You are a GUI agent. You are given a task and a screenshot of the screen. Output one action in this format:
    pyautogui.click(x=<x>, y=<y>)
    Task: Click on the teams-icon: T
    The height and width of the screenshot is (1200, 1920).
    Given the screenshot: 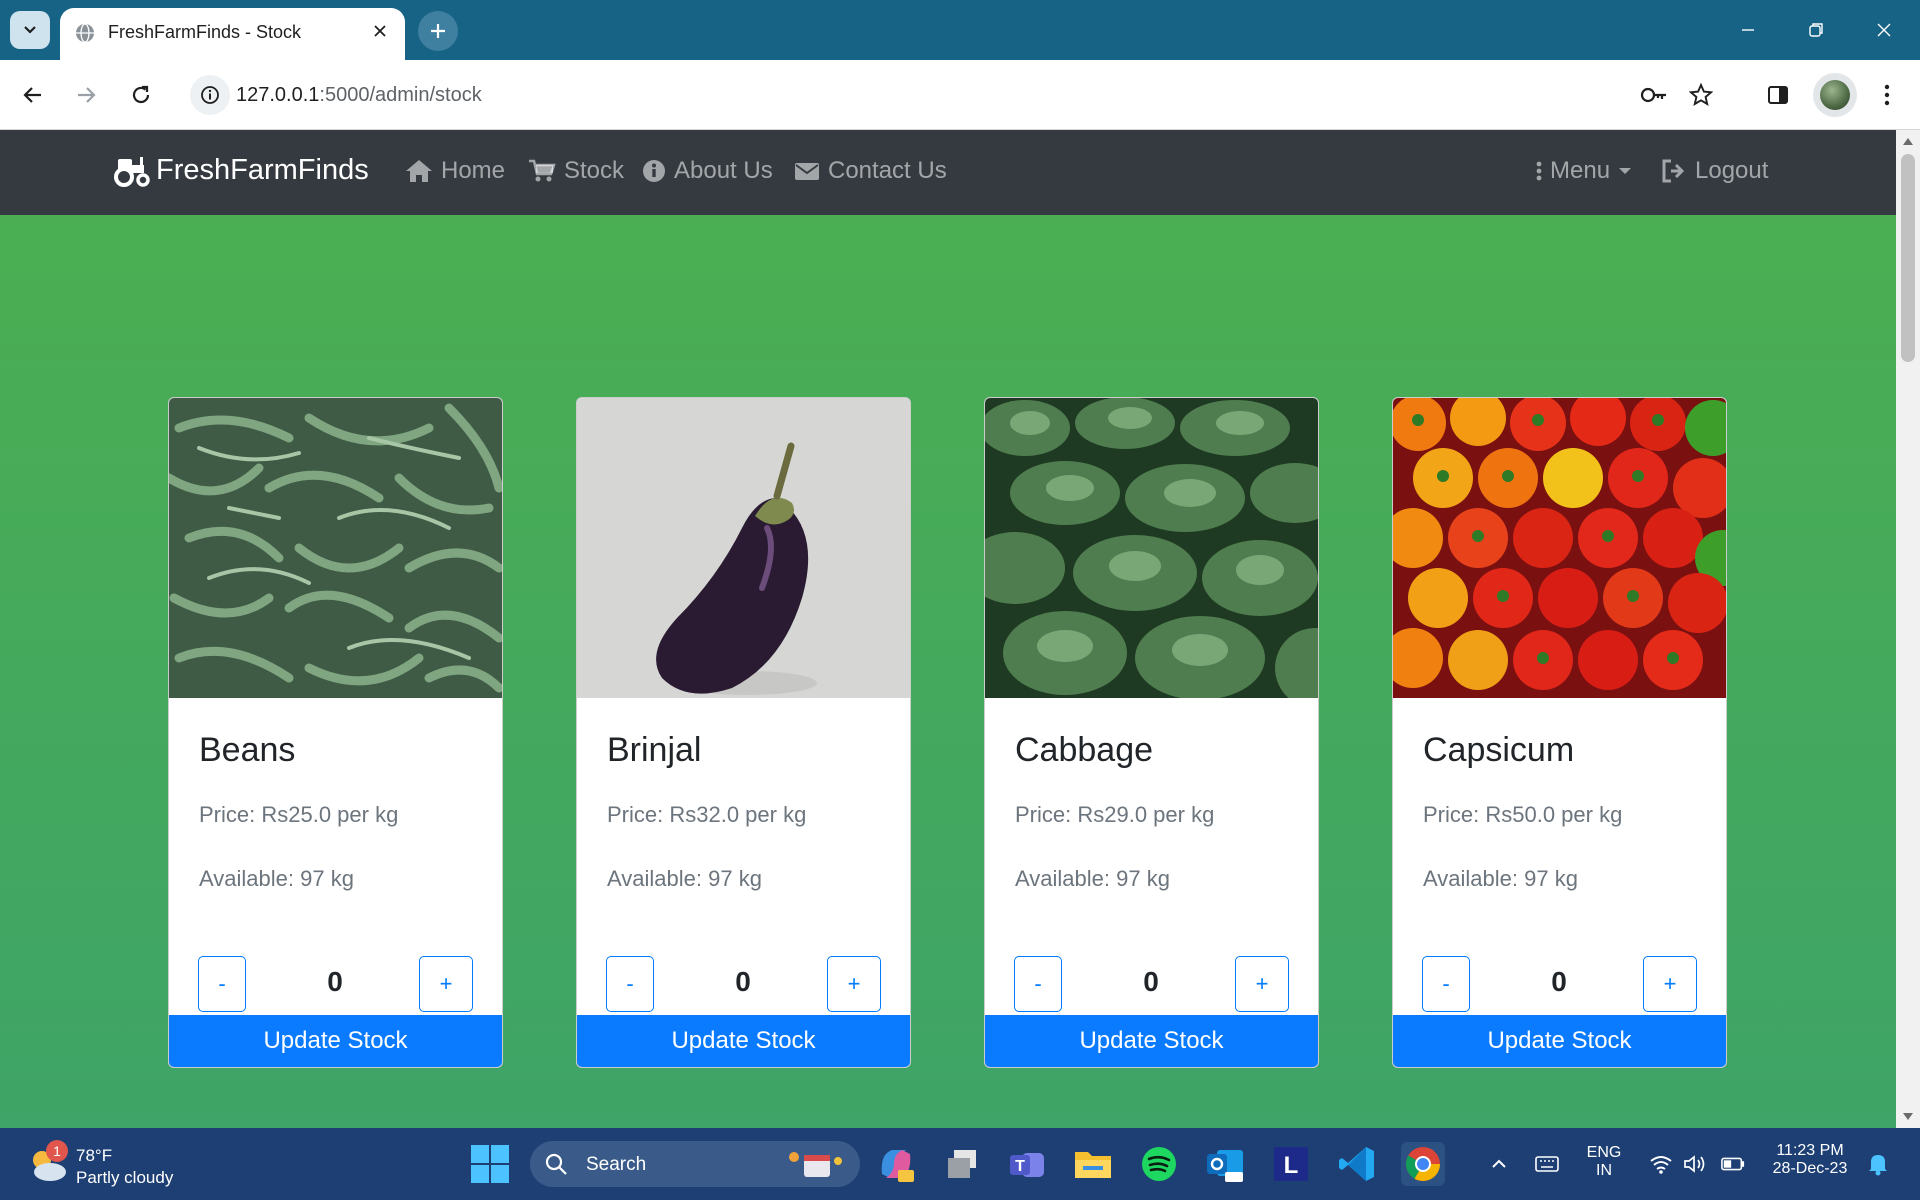 What is the action you would take?
    pyautogui.click(x=1027, y=1165)
    